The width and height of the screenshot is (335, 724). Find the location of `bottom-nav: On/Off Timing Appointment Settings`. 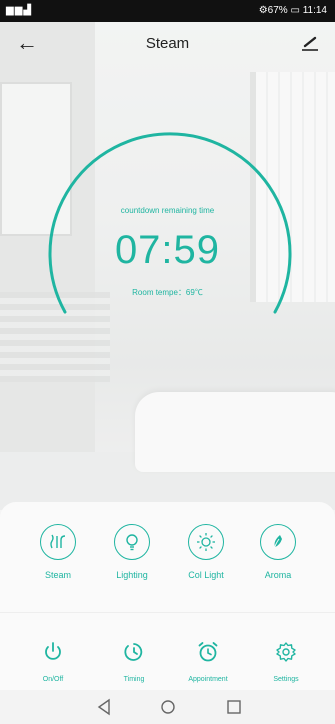

bottom-nav: On/Off Timing Appointment Settings is located at coordinates (167, 651).